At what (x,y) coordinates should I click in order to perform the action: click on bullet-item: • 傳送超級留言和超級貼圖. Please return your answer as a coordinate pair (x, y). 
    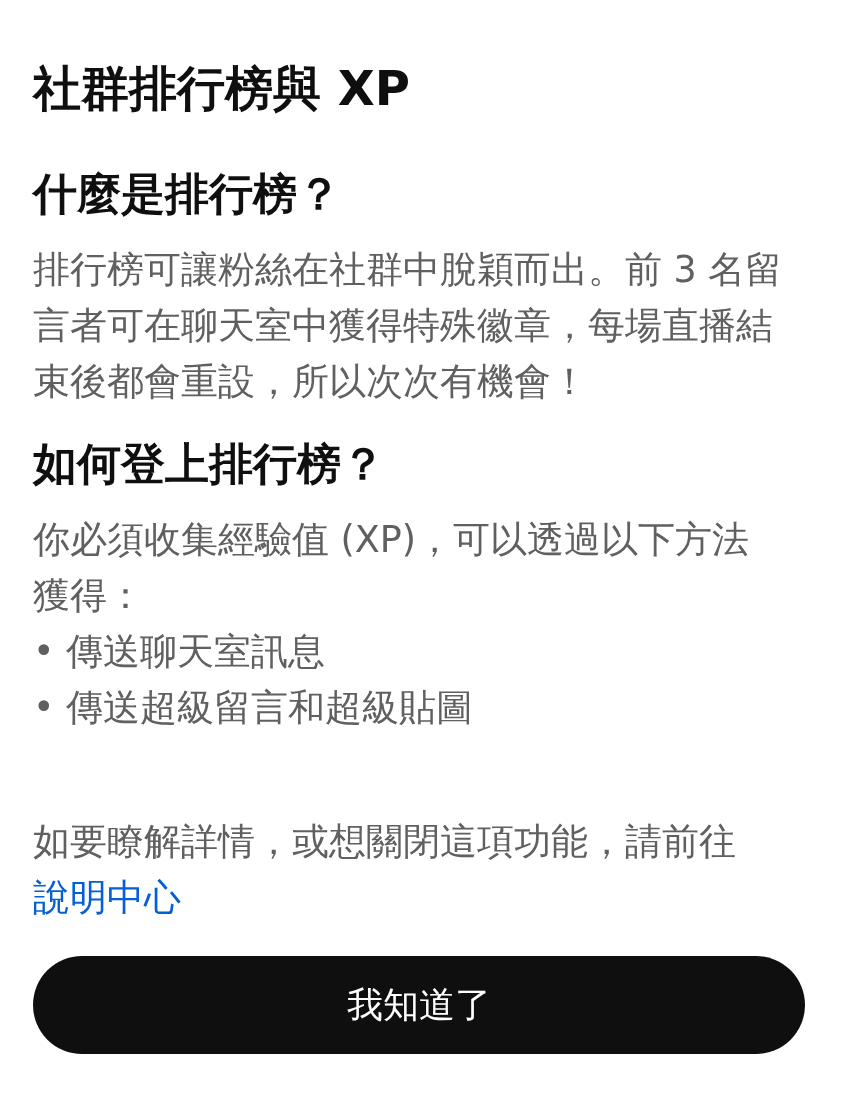
    Looking at the image, I should click on (254, 708).